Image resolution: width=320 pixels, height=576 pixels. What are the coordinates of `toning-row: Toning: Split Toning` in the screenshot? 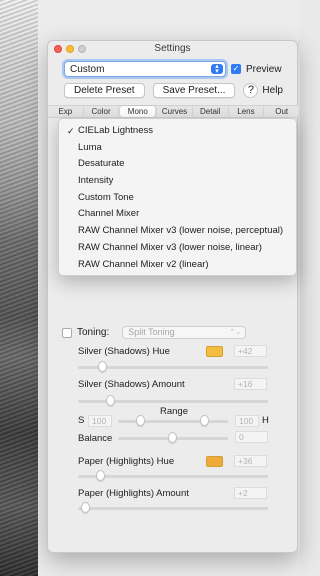 It's located at (154, 332).